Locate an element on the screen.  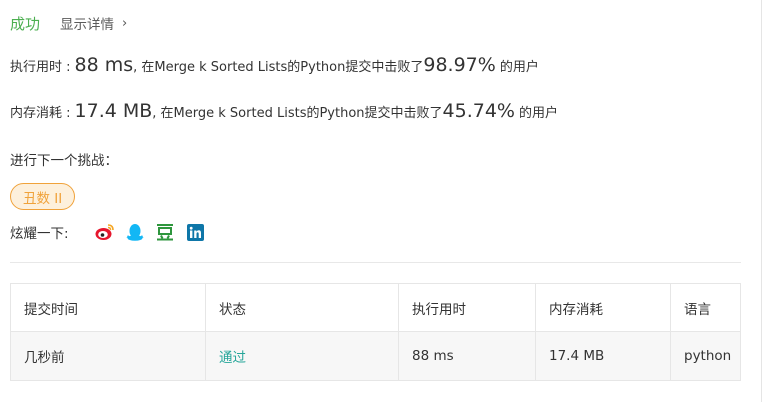
show-details-link: 显示详情 › is located at coordinates (94, 23).